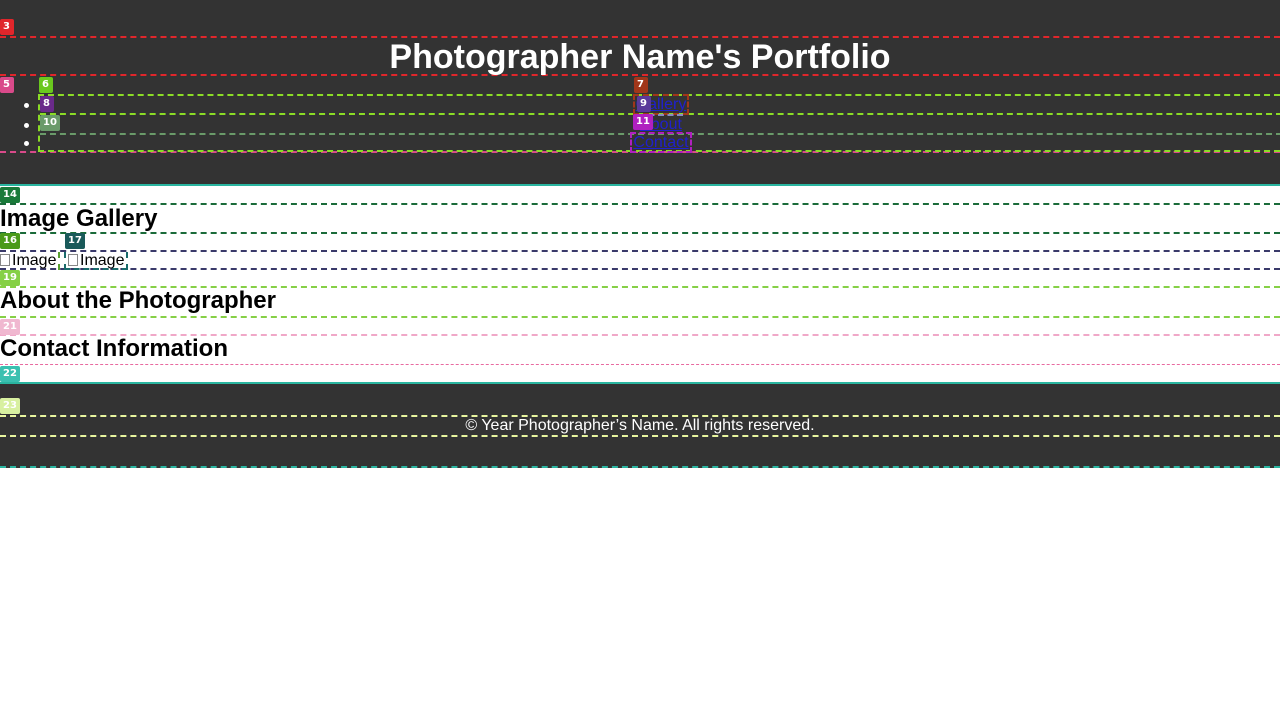 This screenshot has height=720, width=1280. What do you see at coordinates (644, 104) in the screenshot?
I see `overlay-badge: 9` at bounding box center [644, 104].